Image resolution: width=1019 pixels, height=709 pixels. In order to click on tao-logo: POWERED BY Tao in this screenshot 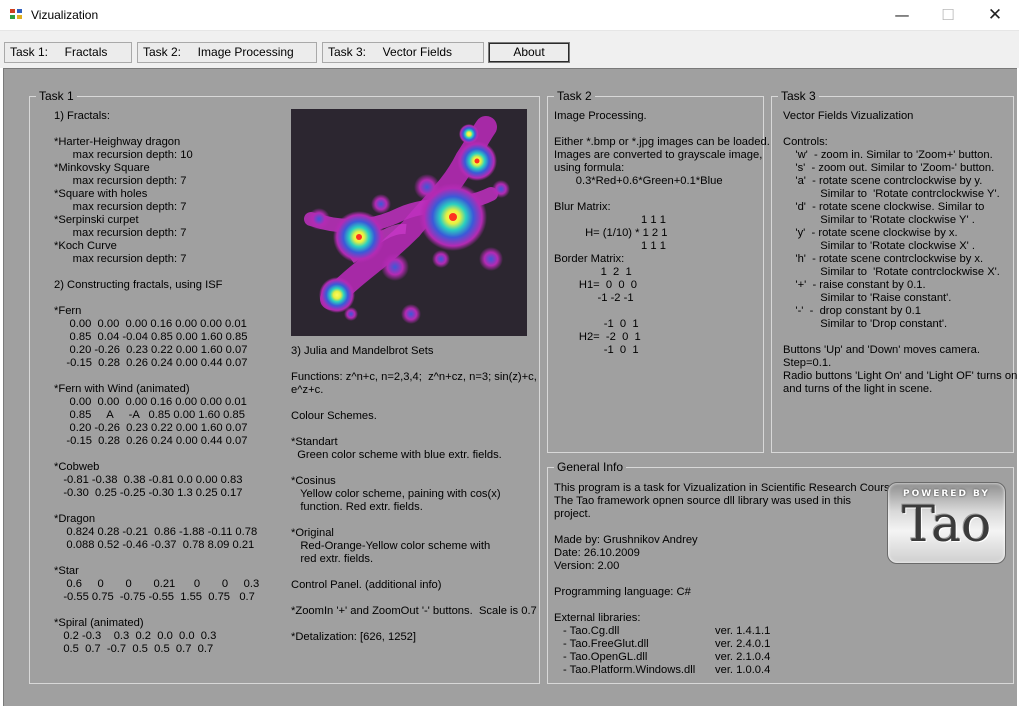, I will do `click(946, 523)`.